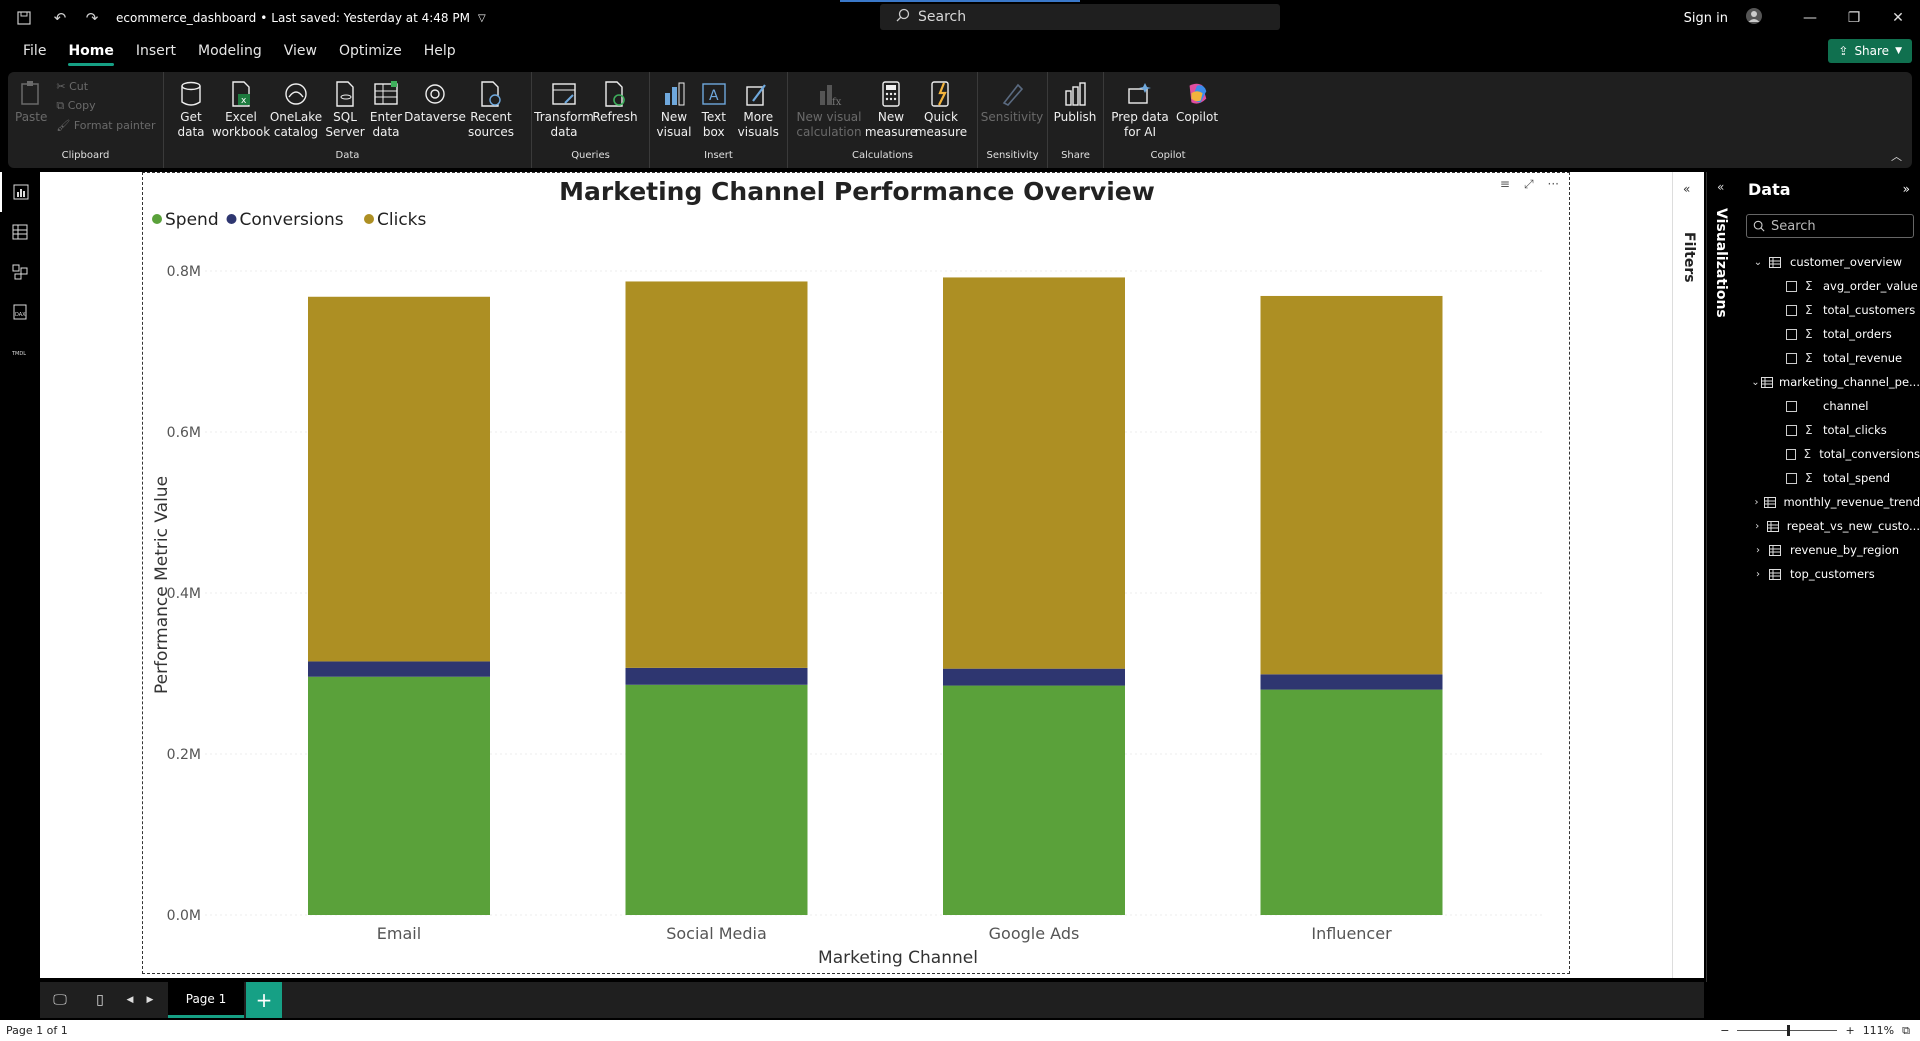 The height and width of the screenshot is (1041, 1920). I want to click on recent-sources-button: Recent sources, so click(491, 108).